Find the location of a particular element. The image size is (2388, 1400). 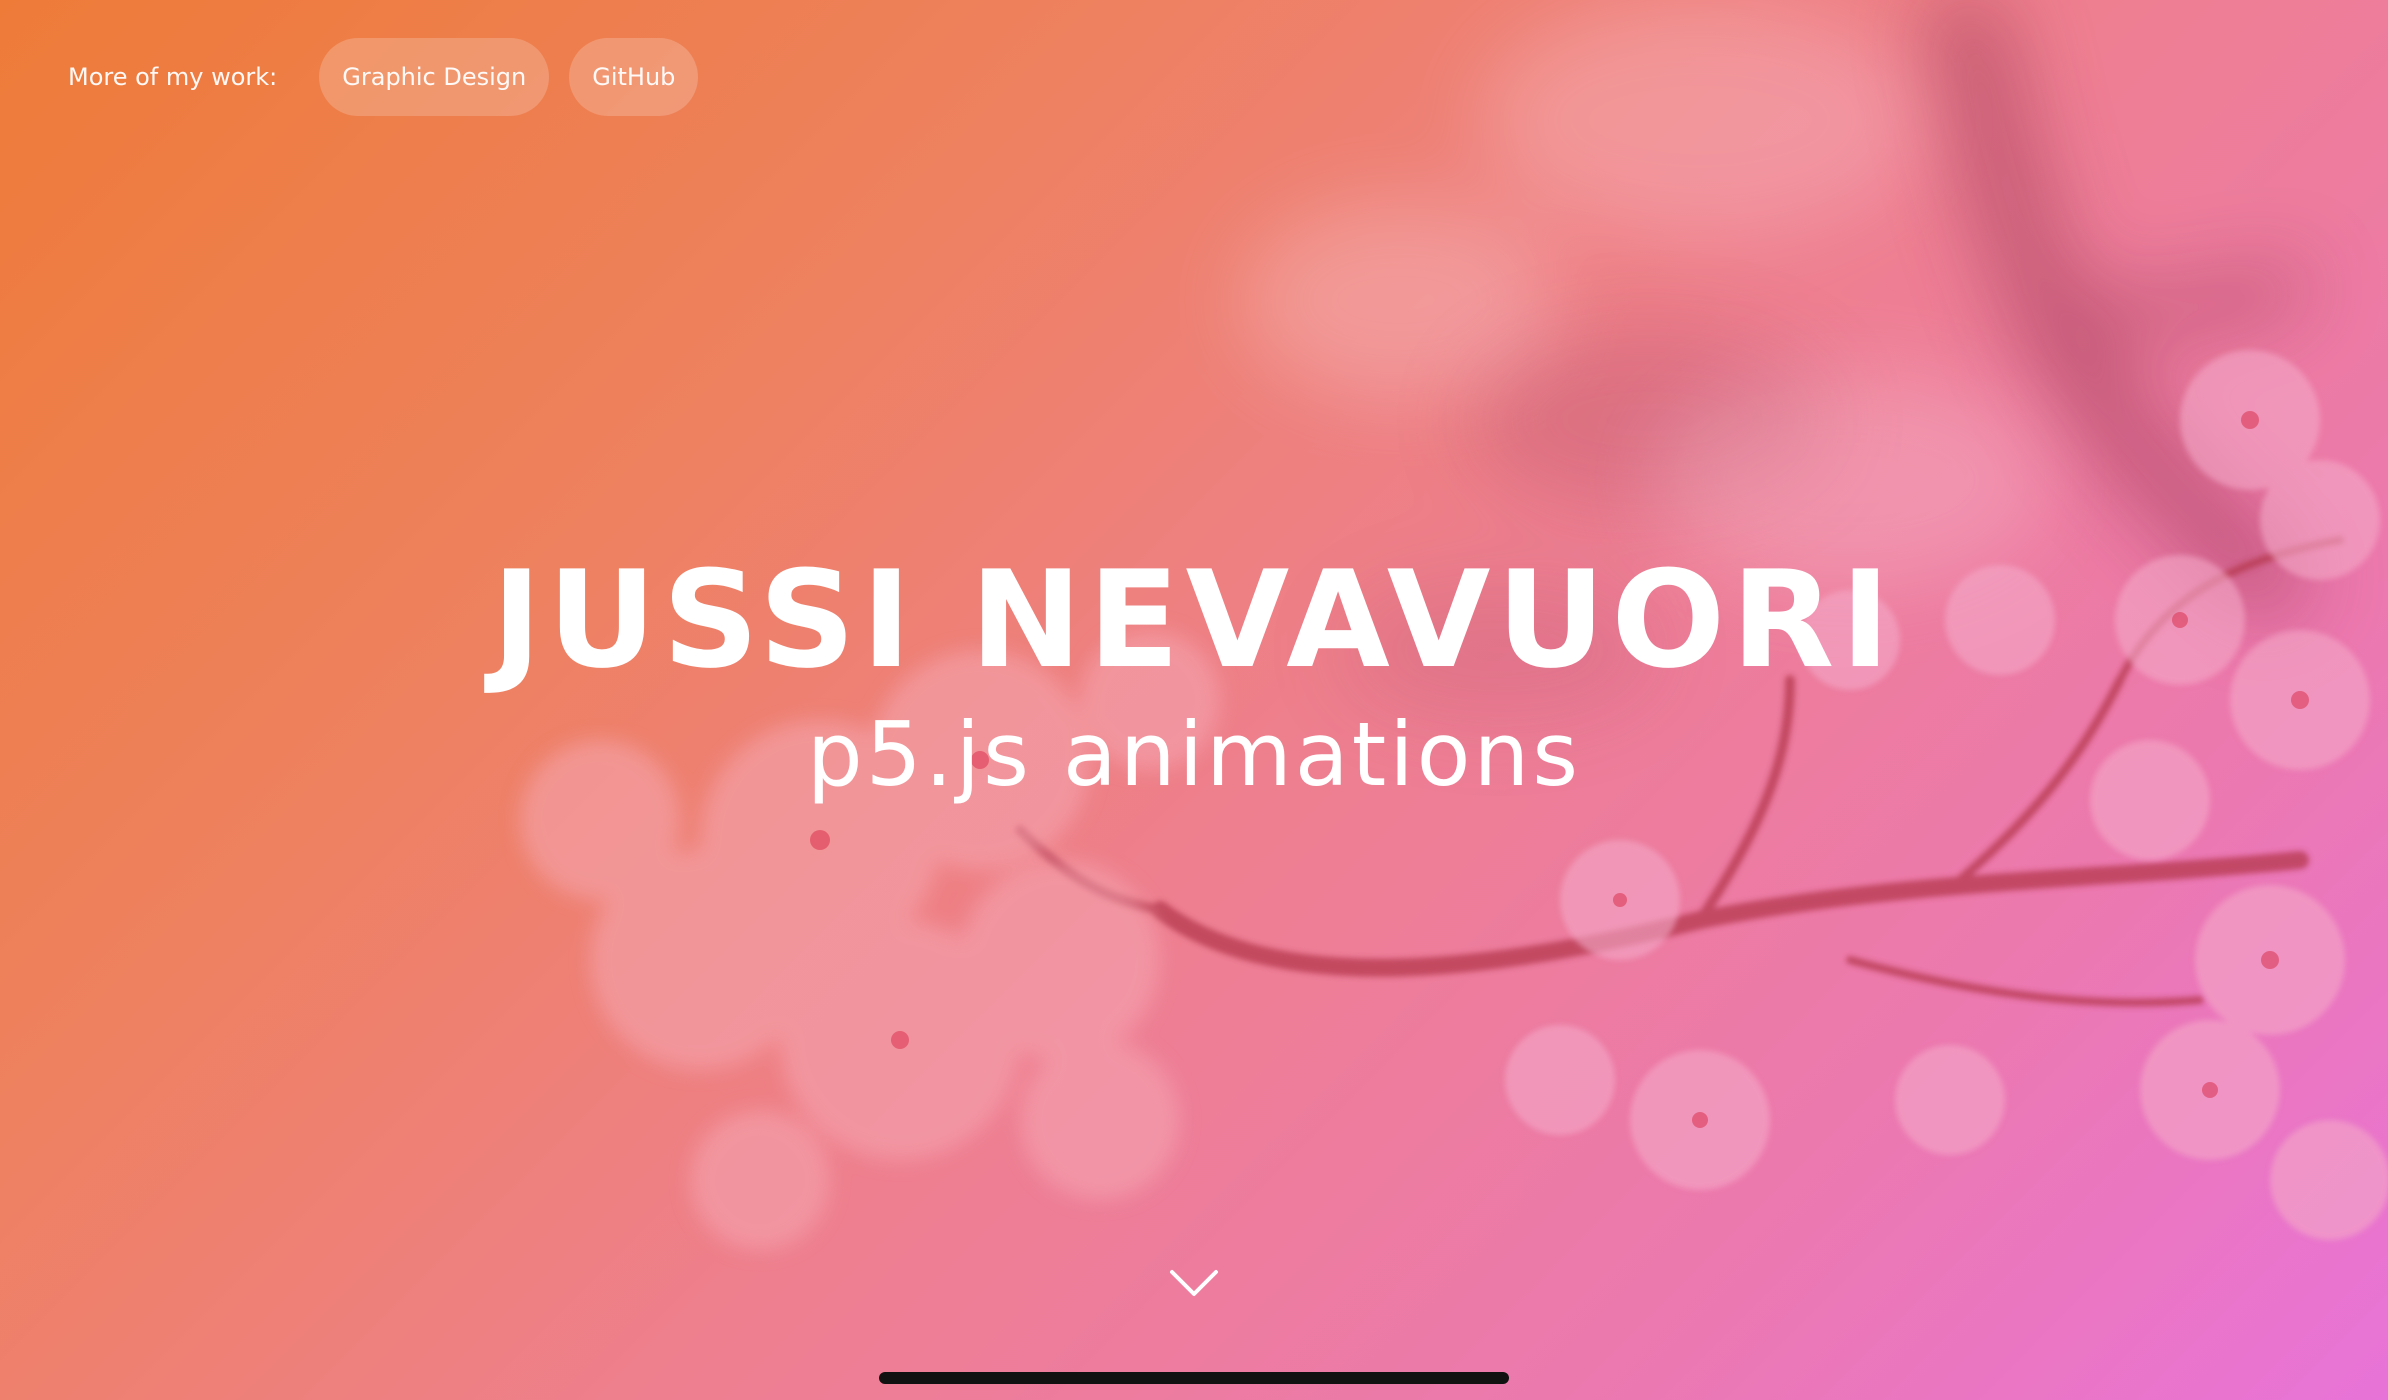

page-title: JUSSI NEVAVUORI is located at coordinates (1194, 620).